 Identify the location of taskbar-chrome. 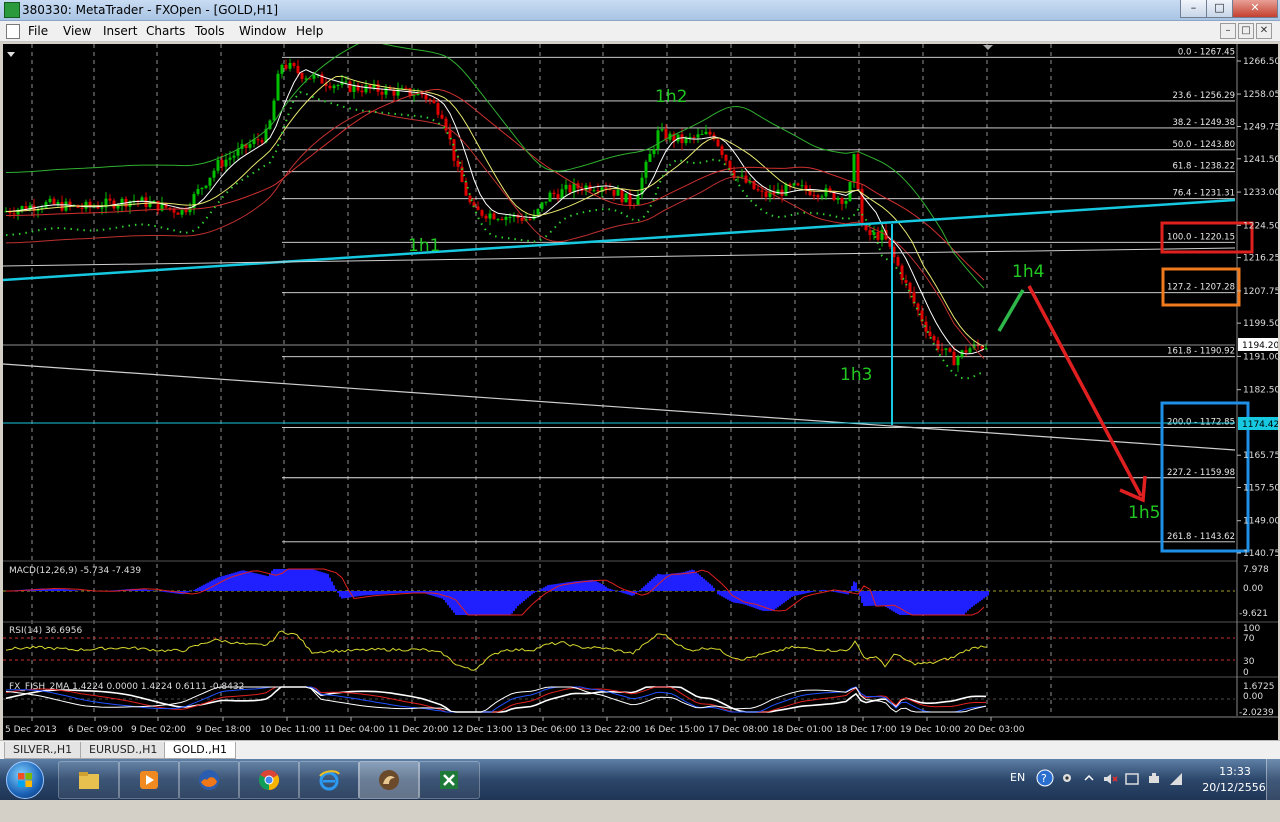
(269, 780).